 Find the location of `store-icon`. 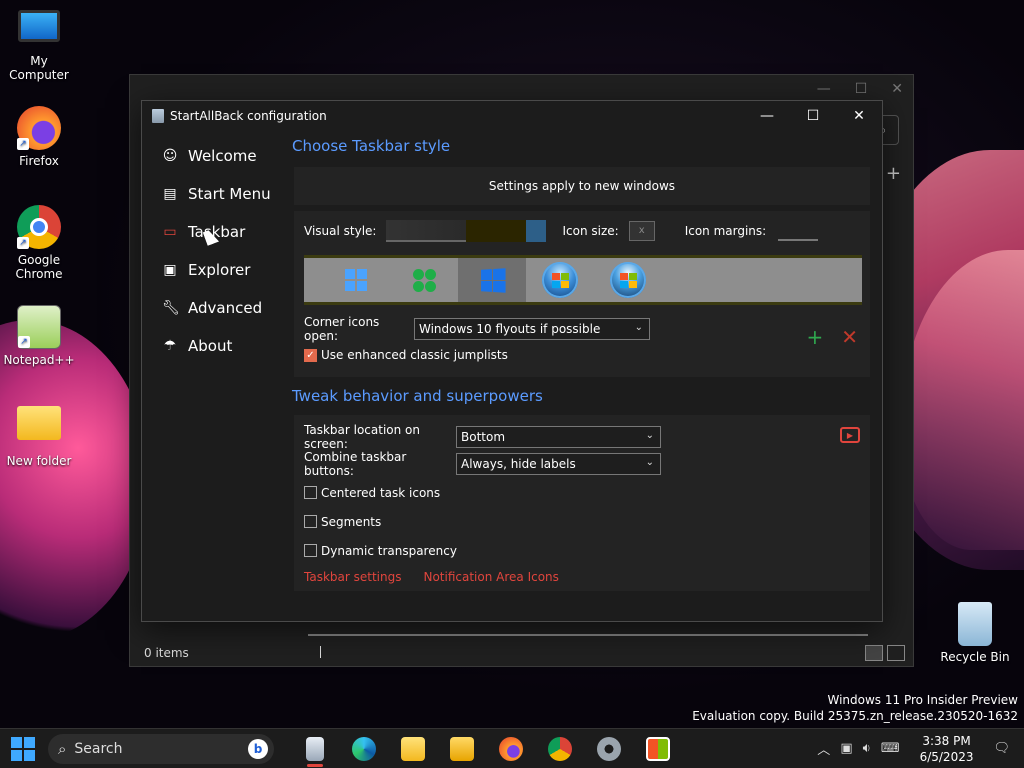

store-icon is located at coordinates (657, 748).